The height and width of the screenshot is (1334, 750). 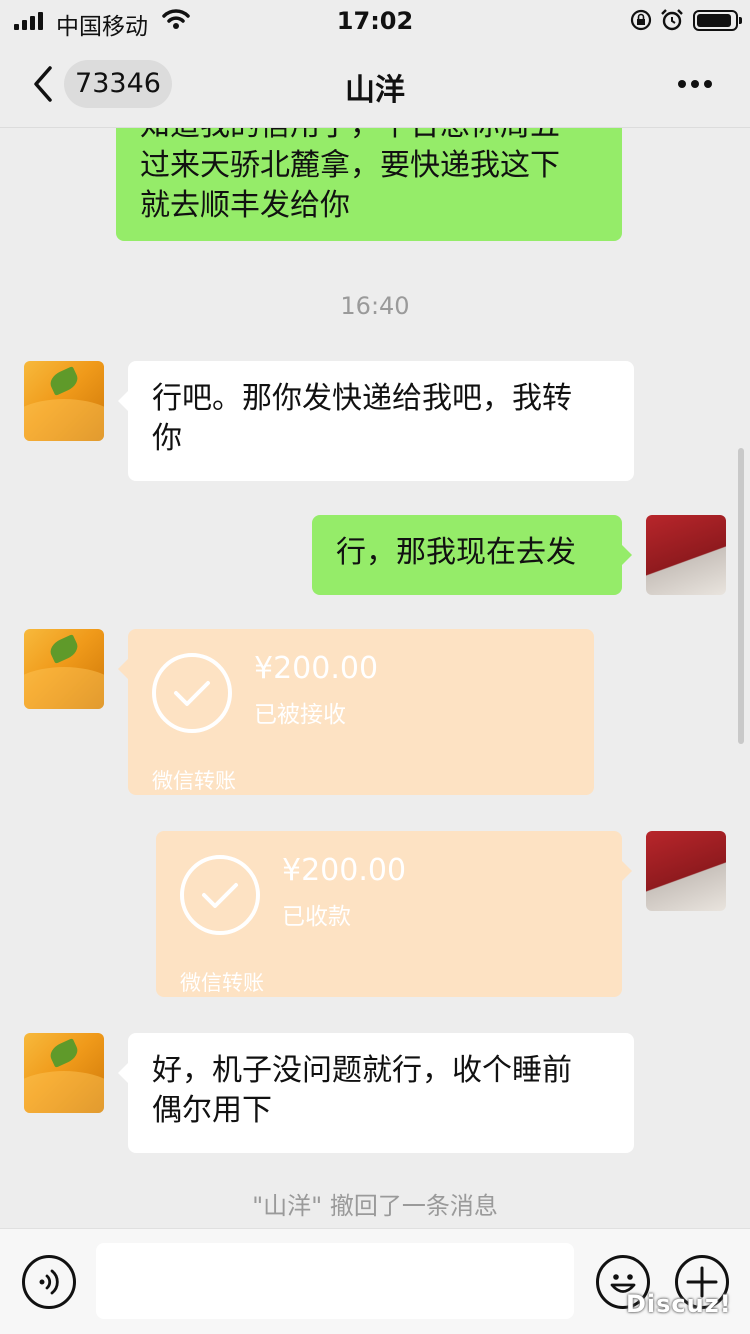 I want to click on transfer-status: 已收款, so click(x=316, y=917).